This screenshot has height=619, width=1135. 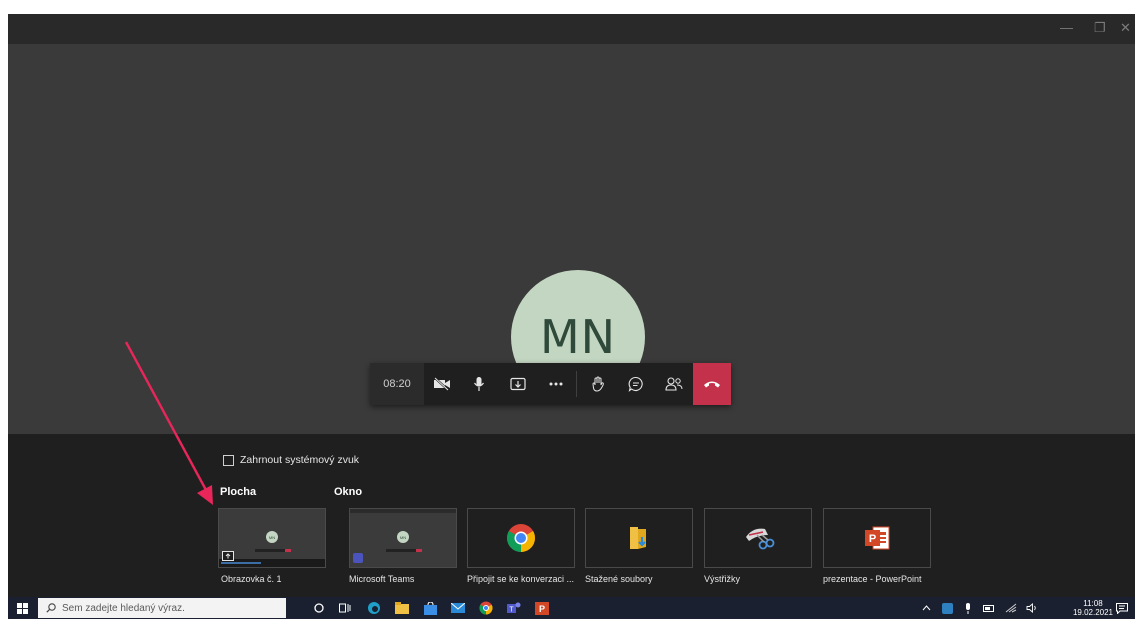 I want to click on call-timer: 08:20, so click(x=397, y=384).